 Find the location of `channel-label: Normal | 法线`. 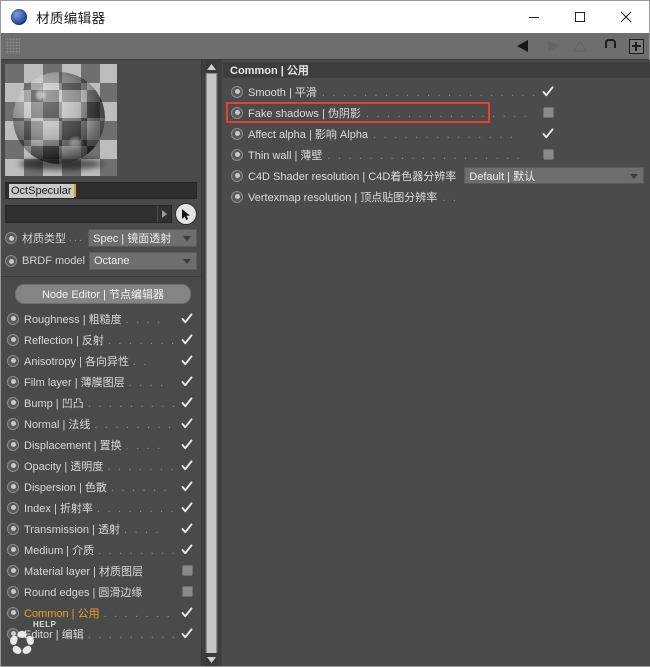

channel-label: Normal | 法线 is located at coordinates (57, 424).